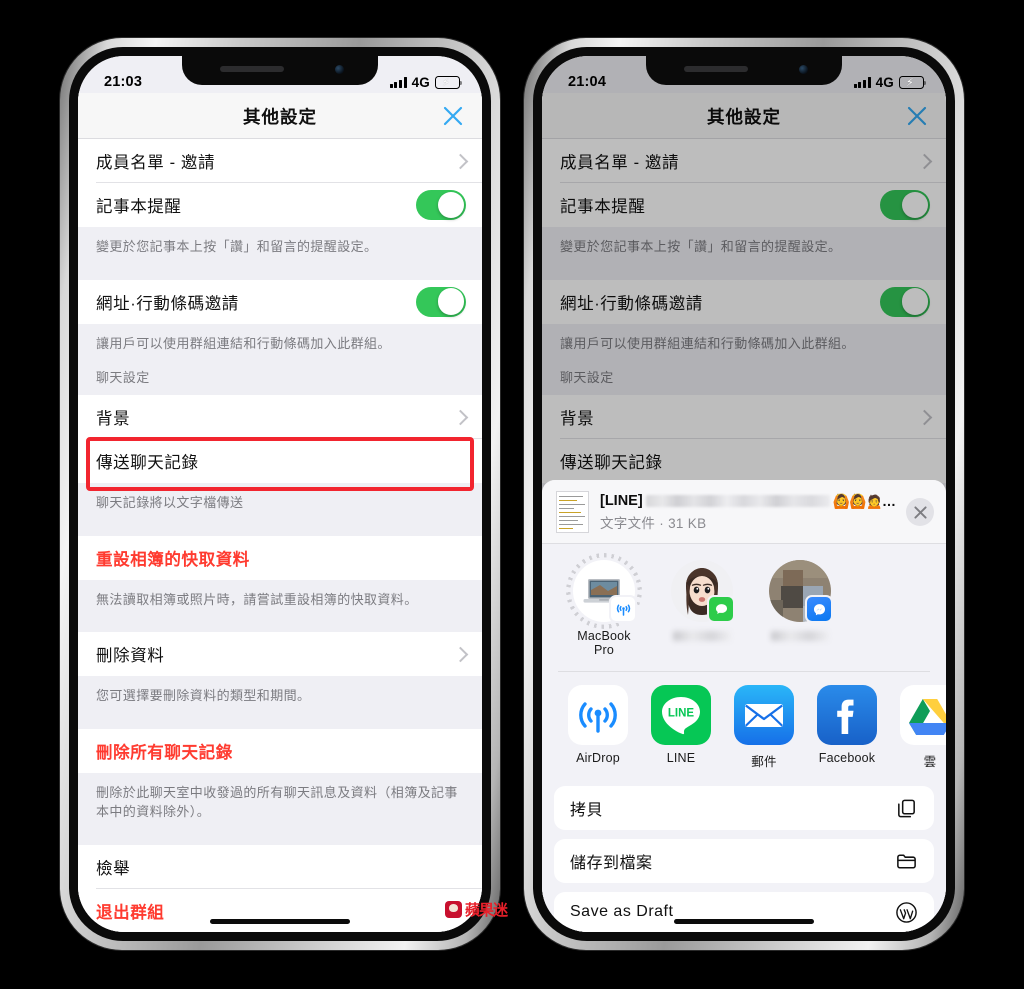 This screenshot has height=989, width=1024. I want to click on app-label: 雲, so click(930, 762).